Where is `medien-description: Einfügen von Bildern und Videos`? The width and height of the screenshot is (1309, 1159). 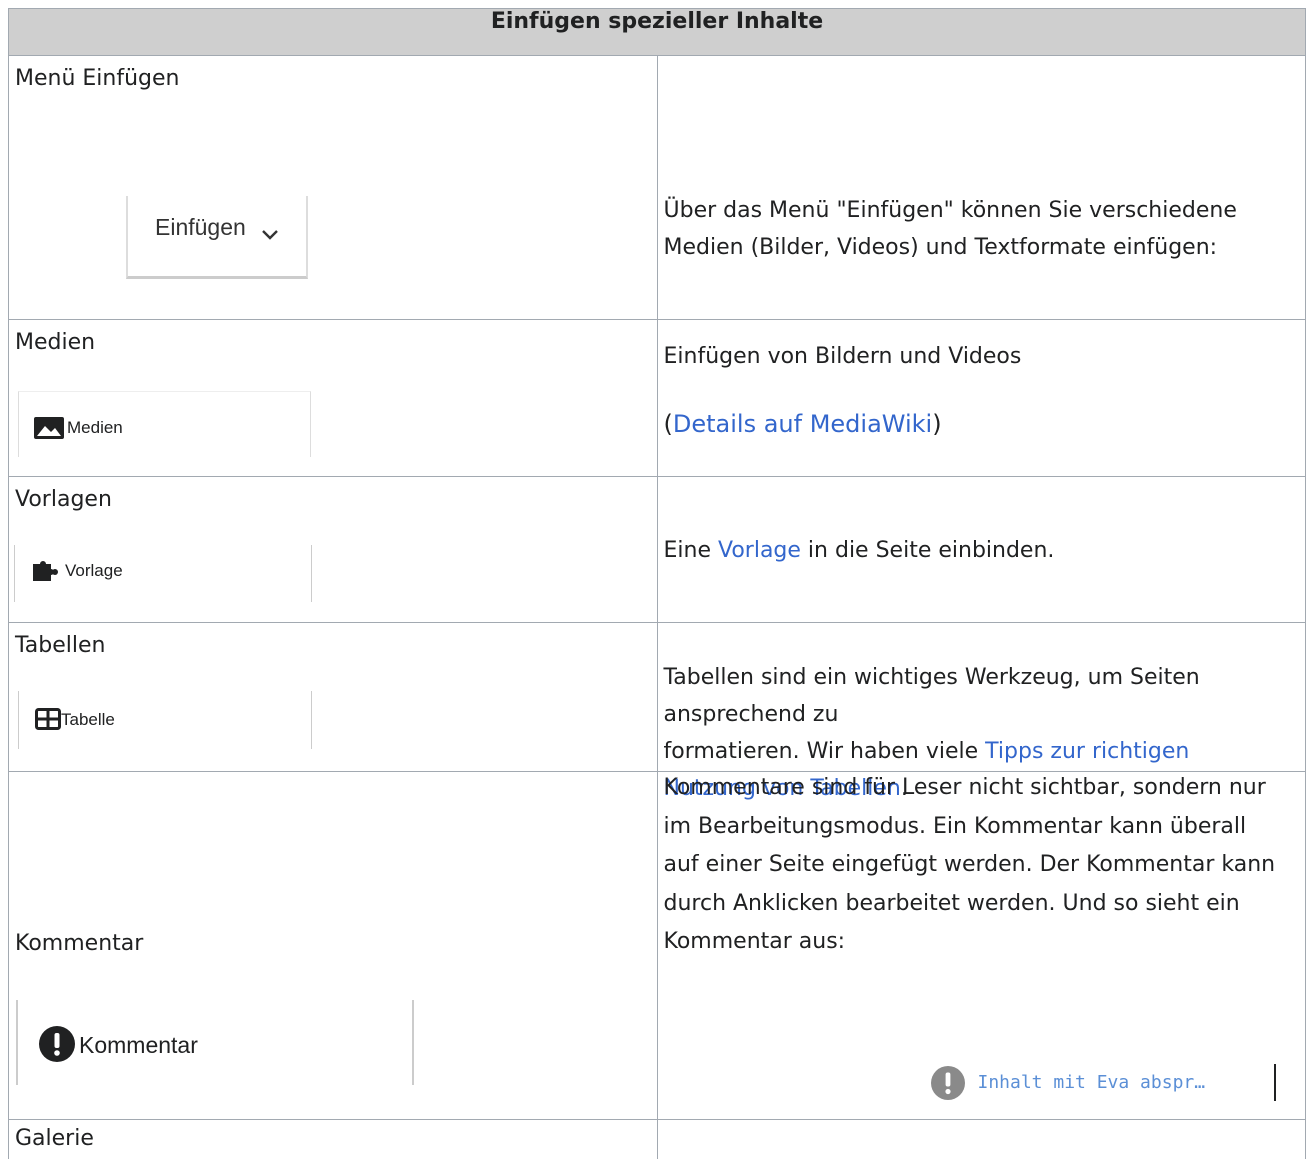
medien-description: Einfügen von Bildern und Videos is located at coordinates (842, 356).